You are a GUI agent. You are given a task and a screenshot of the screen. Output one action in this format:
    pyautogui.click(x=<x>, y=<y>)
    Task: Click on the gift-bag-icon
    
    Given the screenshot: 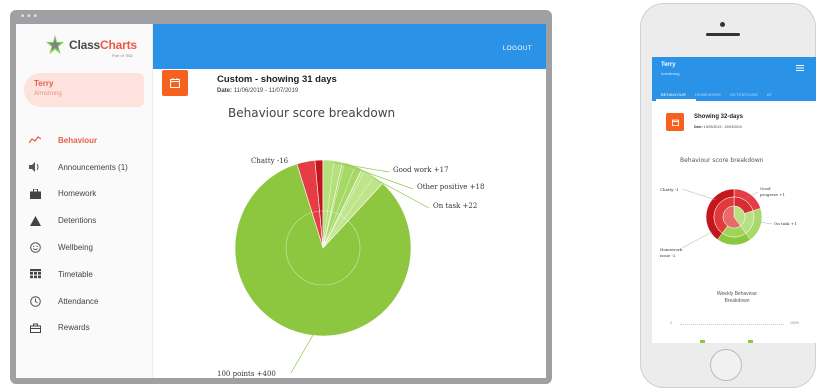 What is the action you would take?
    pyautogui.click(x=35, y=328)
    